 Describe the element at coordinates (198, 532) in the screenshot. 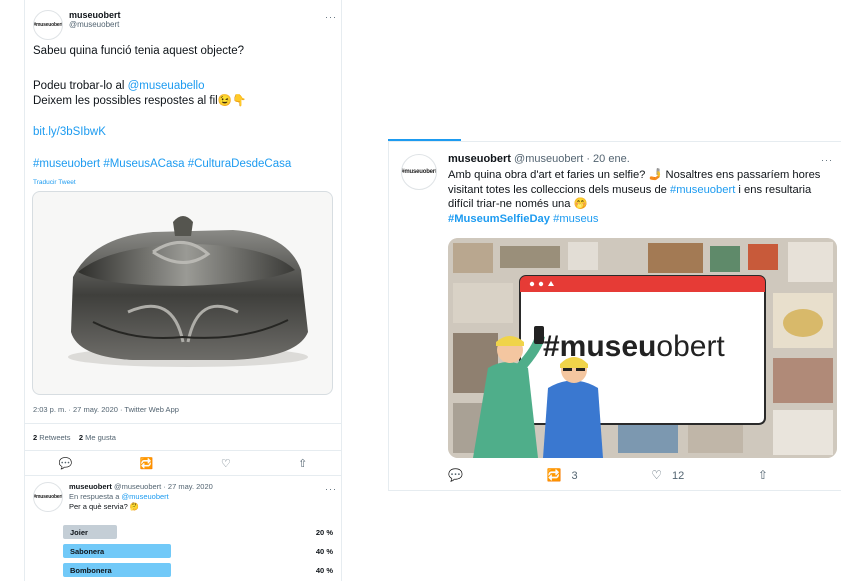

I see `poll-option: Joier 20 %` at that location.